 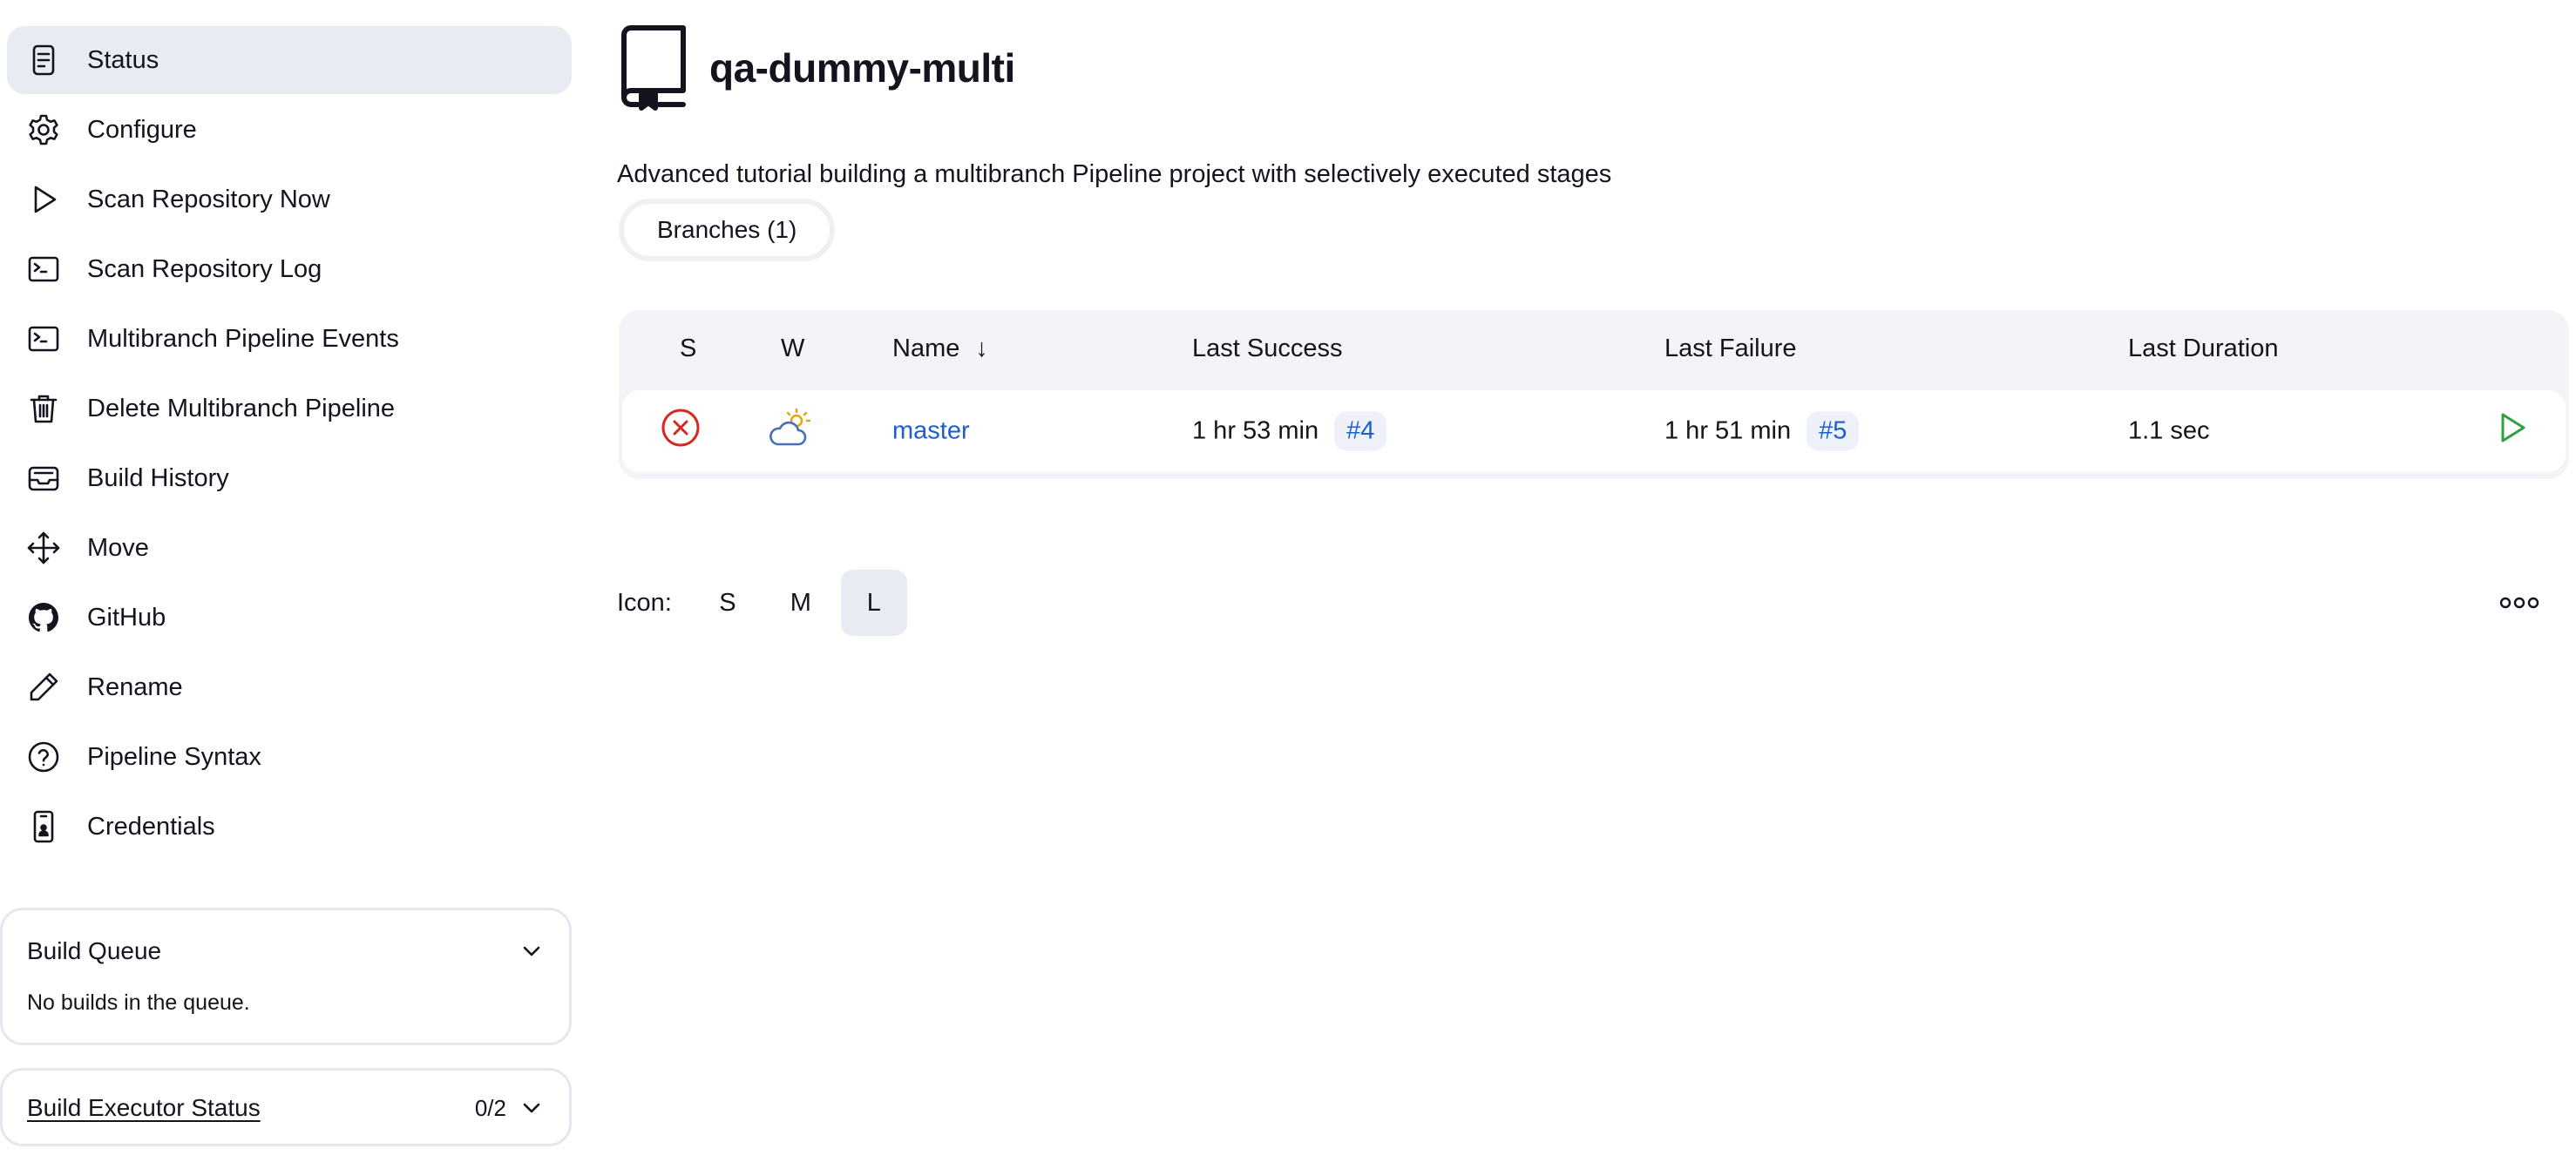 I want to click on page-header: qa-dummy-multi, so click(x=816, y=67).